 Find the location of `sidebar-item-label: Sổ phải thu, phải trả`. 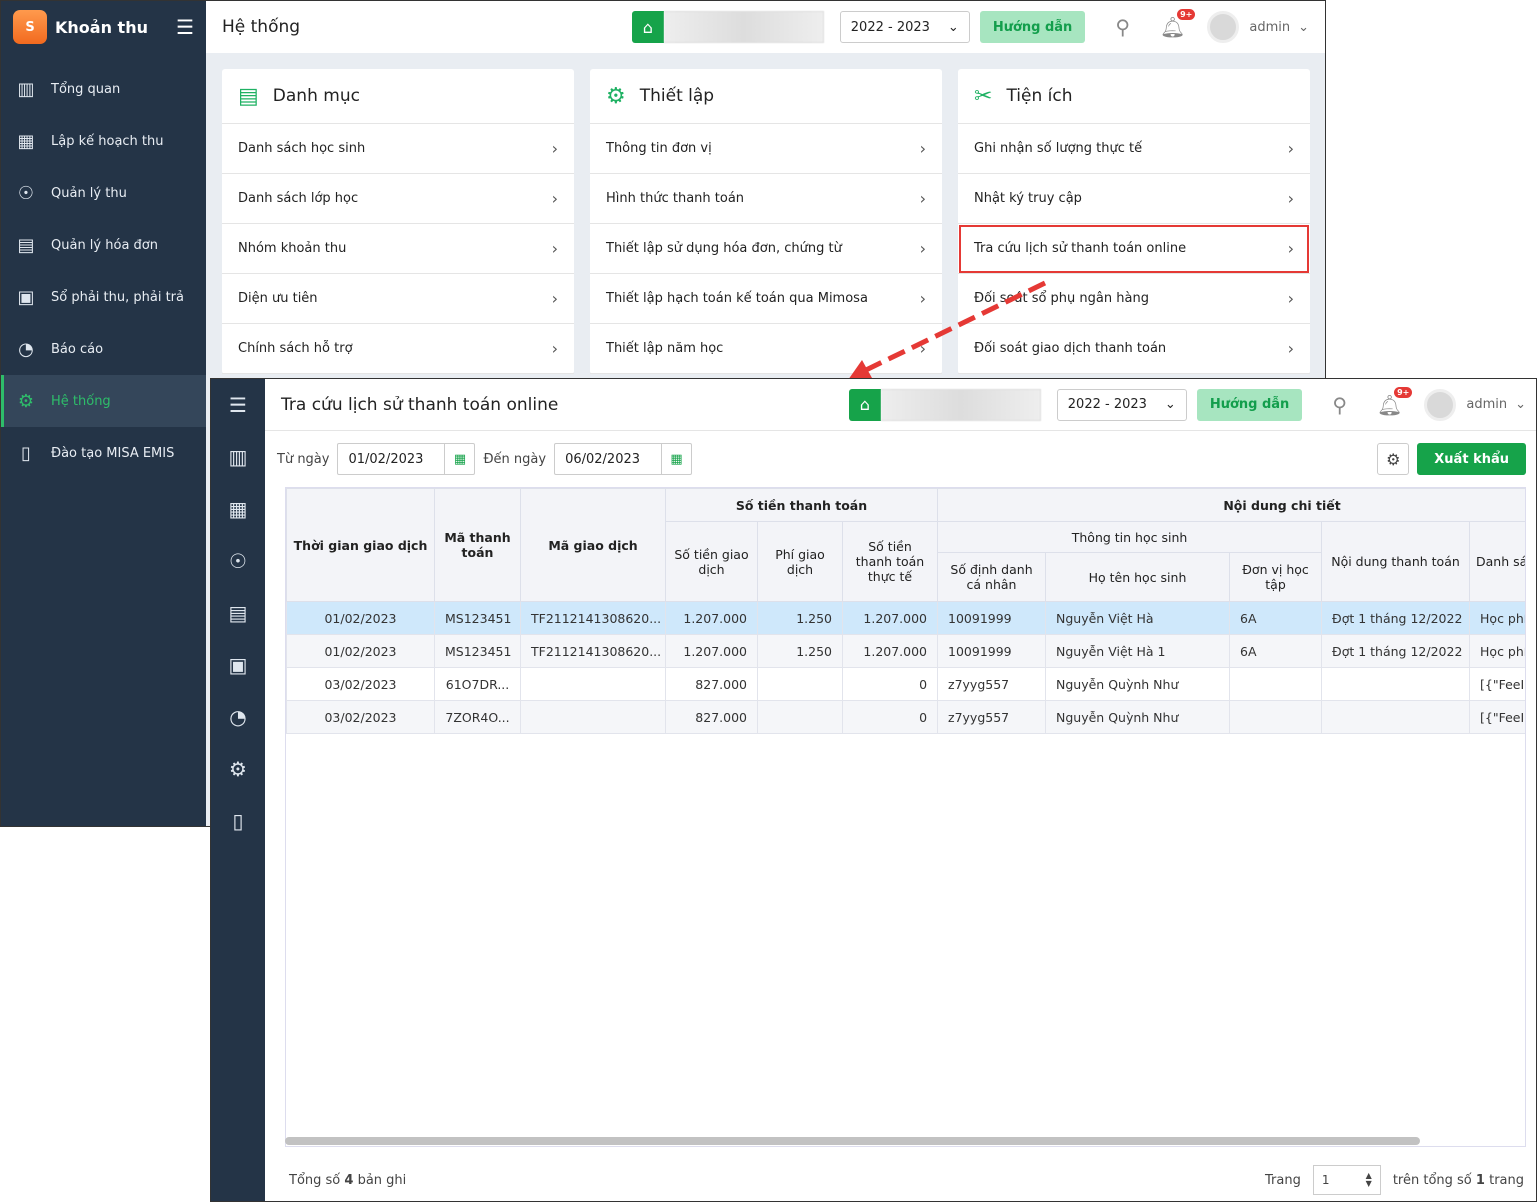

sidebar-item-label: Sổ phải thu, phải trả is located at coordinates (117, 297).